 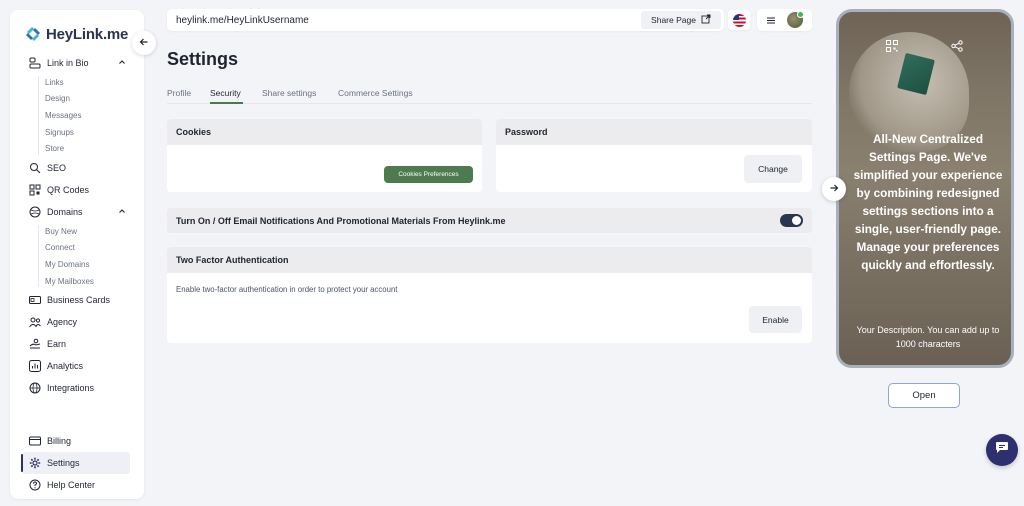 I want to click on link-in-bio-submenu: Links Design Messages Signups Store, so click(x=77, y=115).